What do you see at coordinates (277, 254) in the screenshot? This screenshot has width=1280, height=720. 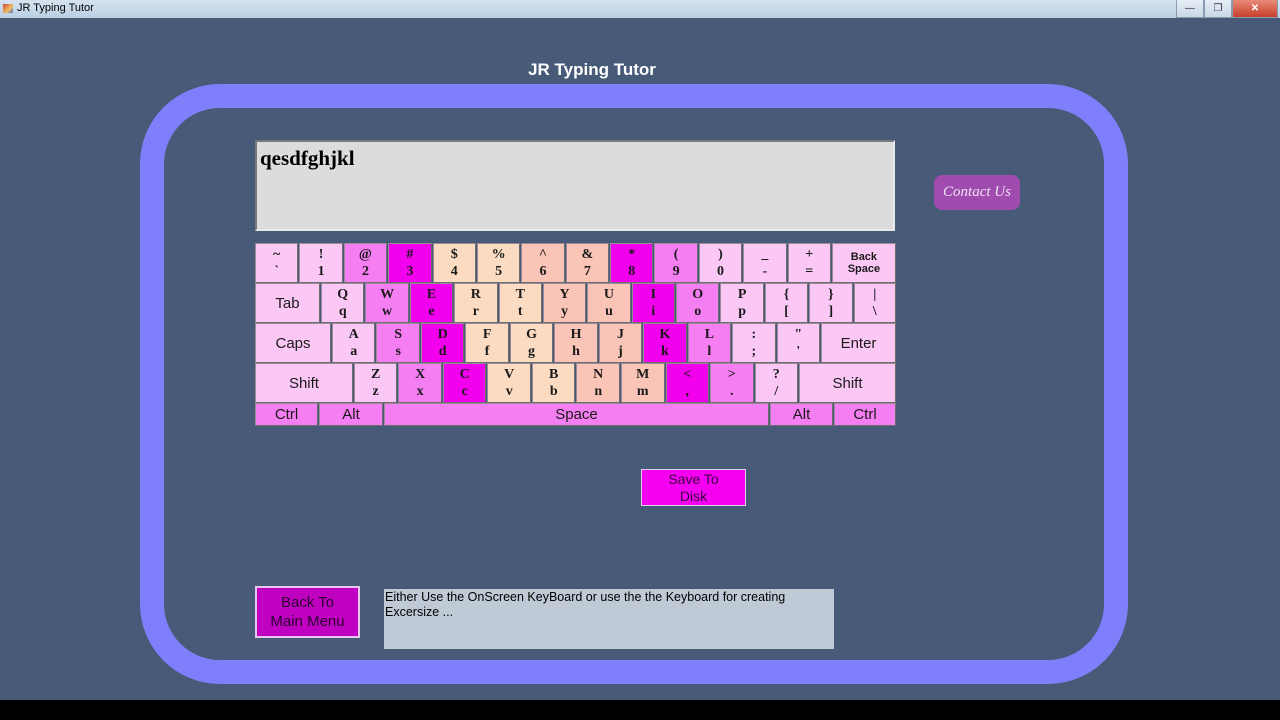 I see `key-shift-char: ~` at bounding box center [277, 254].